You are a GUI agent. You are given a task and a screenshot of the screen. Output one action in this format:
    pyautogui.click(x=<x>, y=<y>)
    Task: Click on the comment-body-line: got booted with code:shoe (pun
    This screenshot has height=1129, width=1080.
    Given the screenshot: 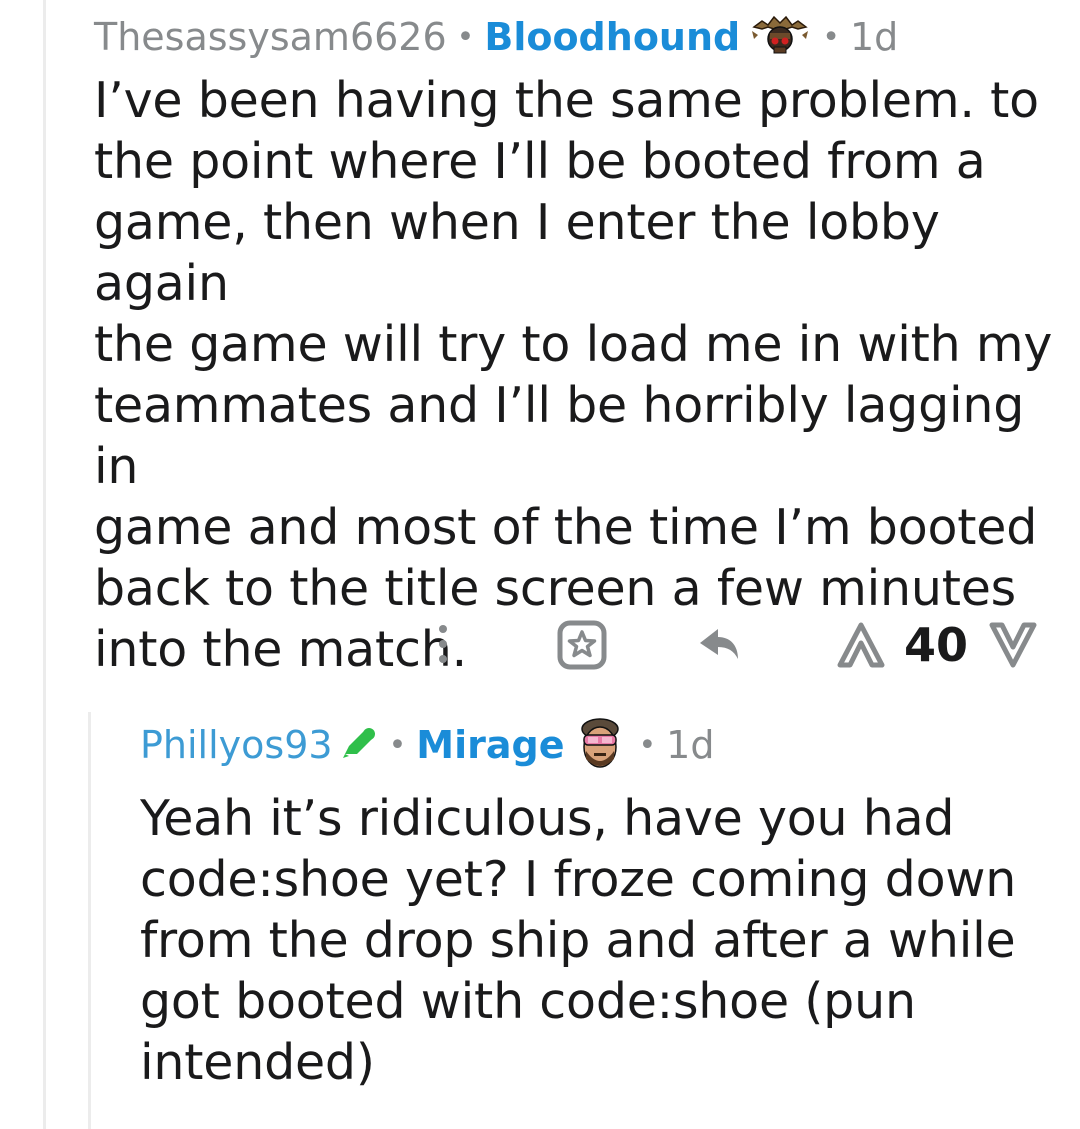 What is the action you would take?
    pyautogui.click(x=528, y=1001)
    